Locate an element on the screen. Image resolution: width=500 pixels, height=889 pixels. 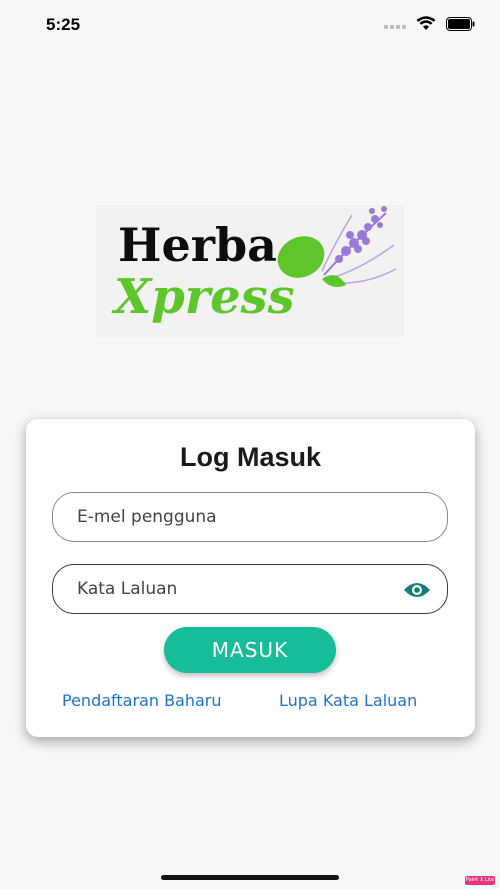
status-bar: 5:25 is located at coordinates (250, 25).